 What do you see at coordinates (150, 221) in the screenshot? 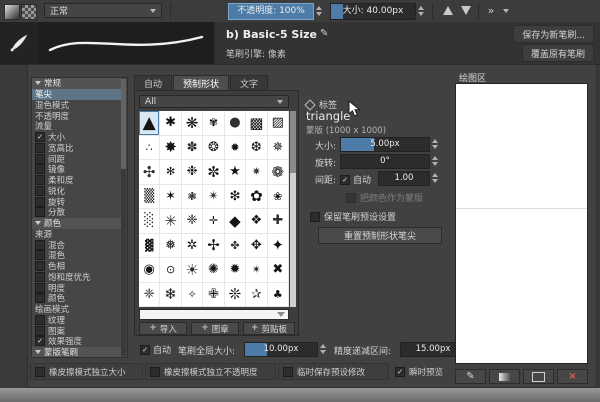
I see `brush-tip-cell: ░` at bounding box center [150, 221].